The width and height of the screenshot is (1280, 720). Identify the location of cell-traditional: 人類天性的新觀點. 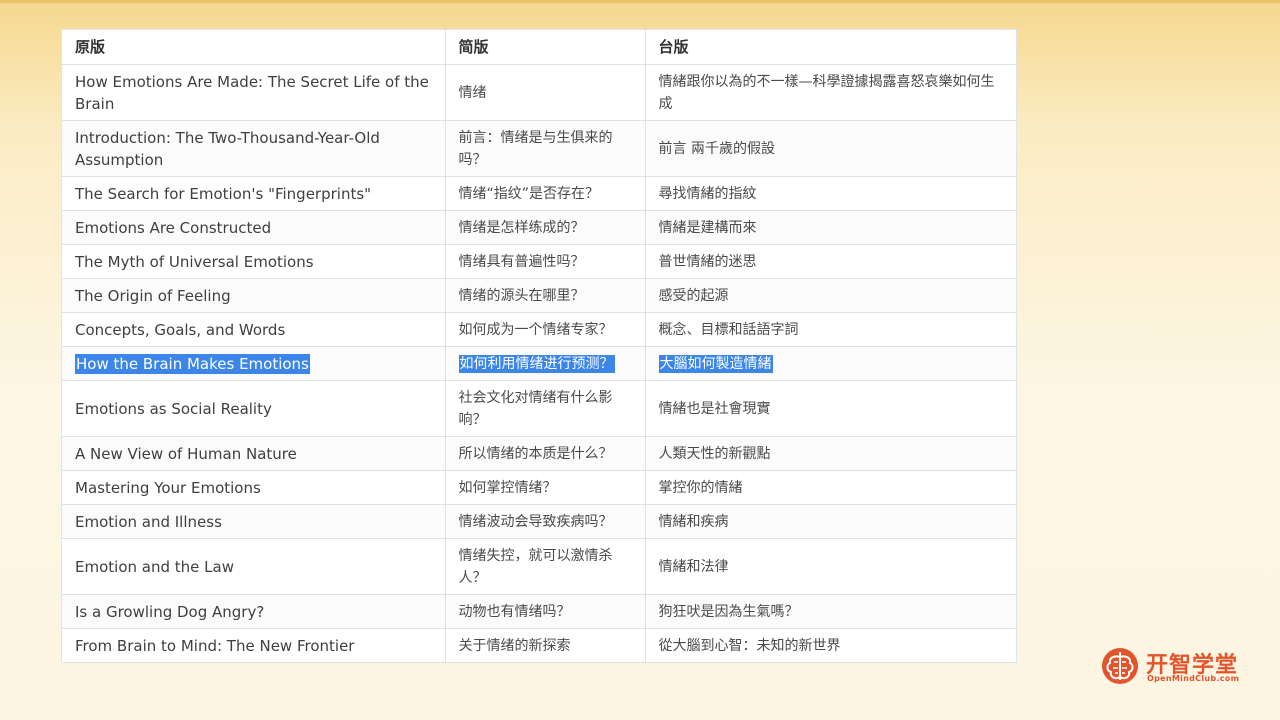
(830, 453).